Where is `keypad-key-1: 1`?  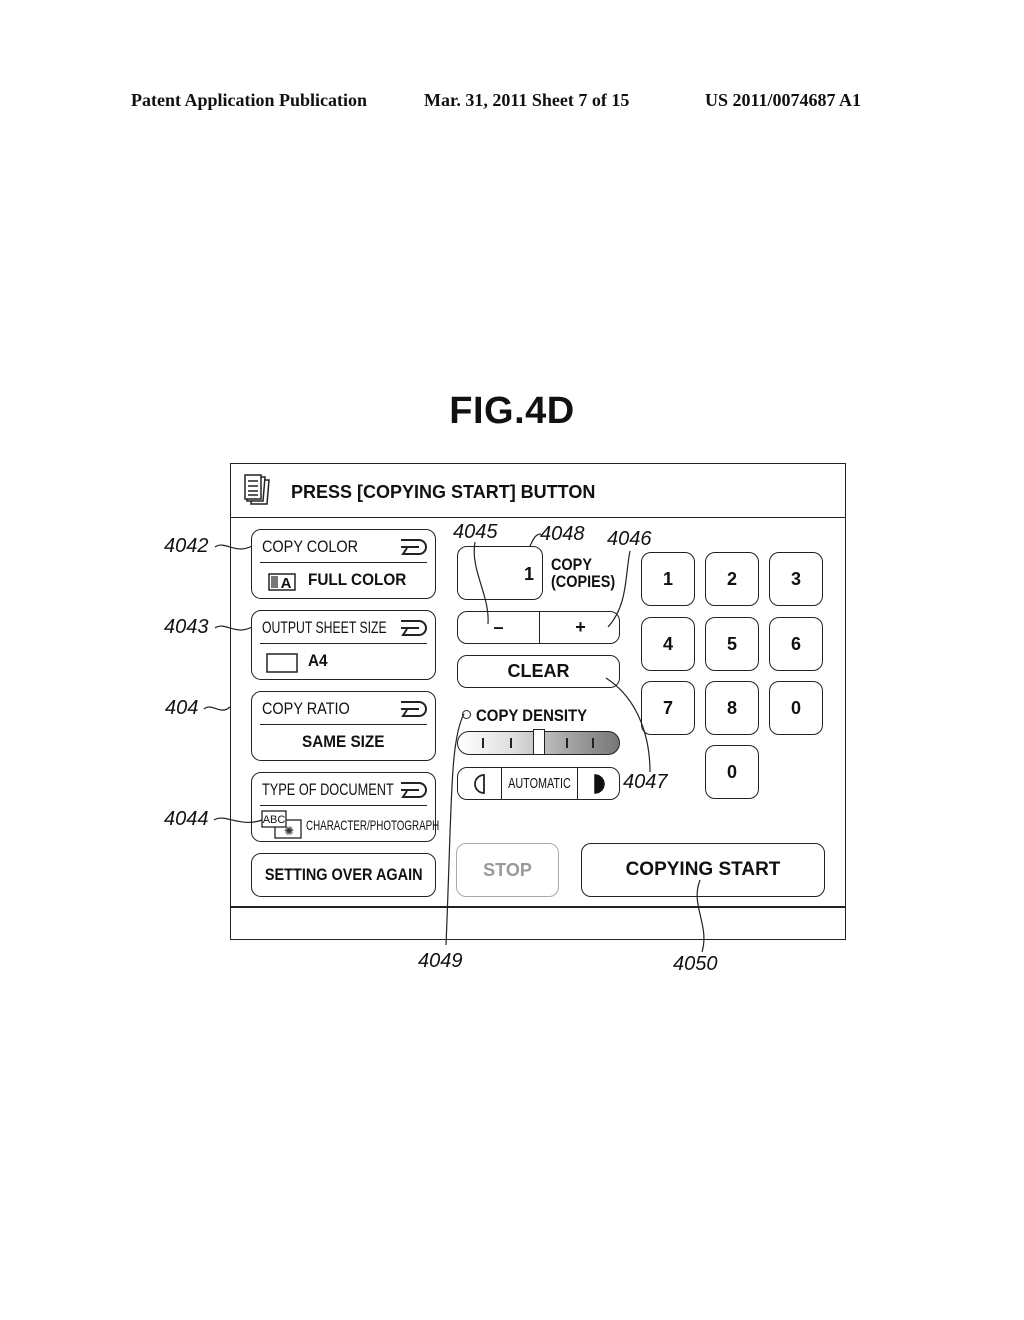 keypad-key-1: 1 is located at coordinates (668, 579).